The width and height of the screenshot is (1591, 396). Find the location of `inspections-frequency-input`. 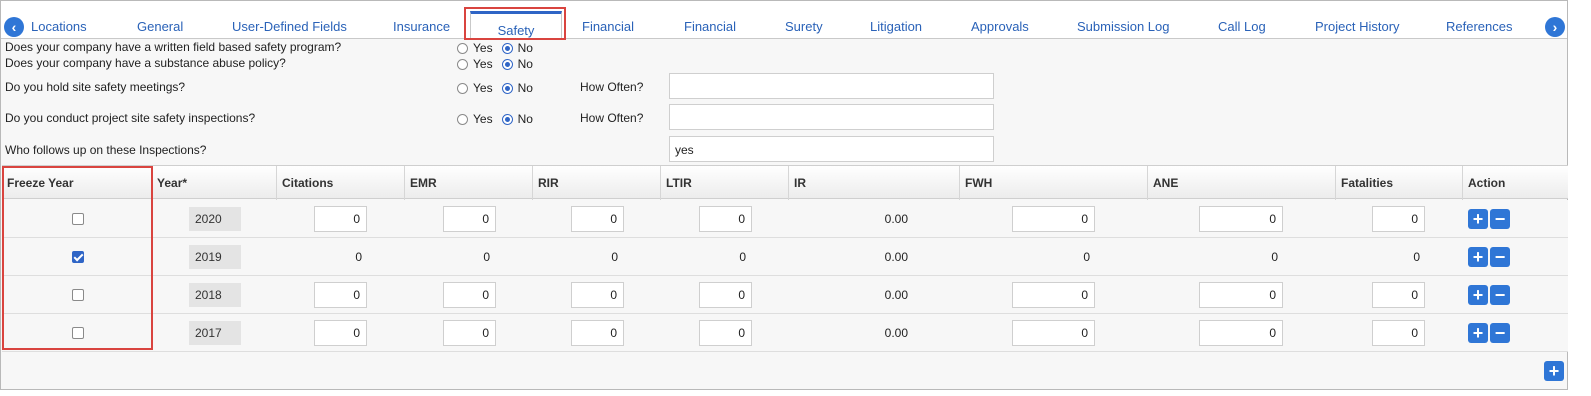

inspections-frequency-input is located at coordinates (831, 117).